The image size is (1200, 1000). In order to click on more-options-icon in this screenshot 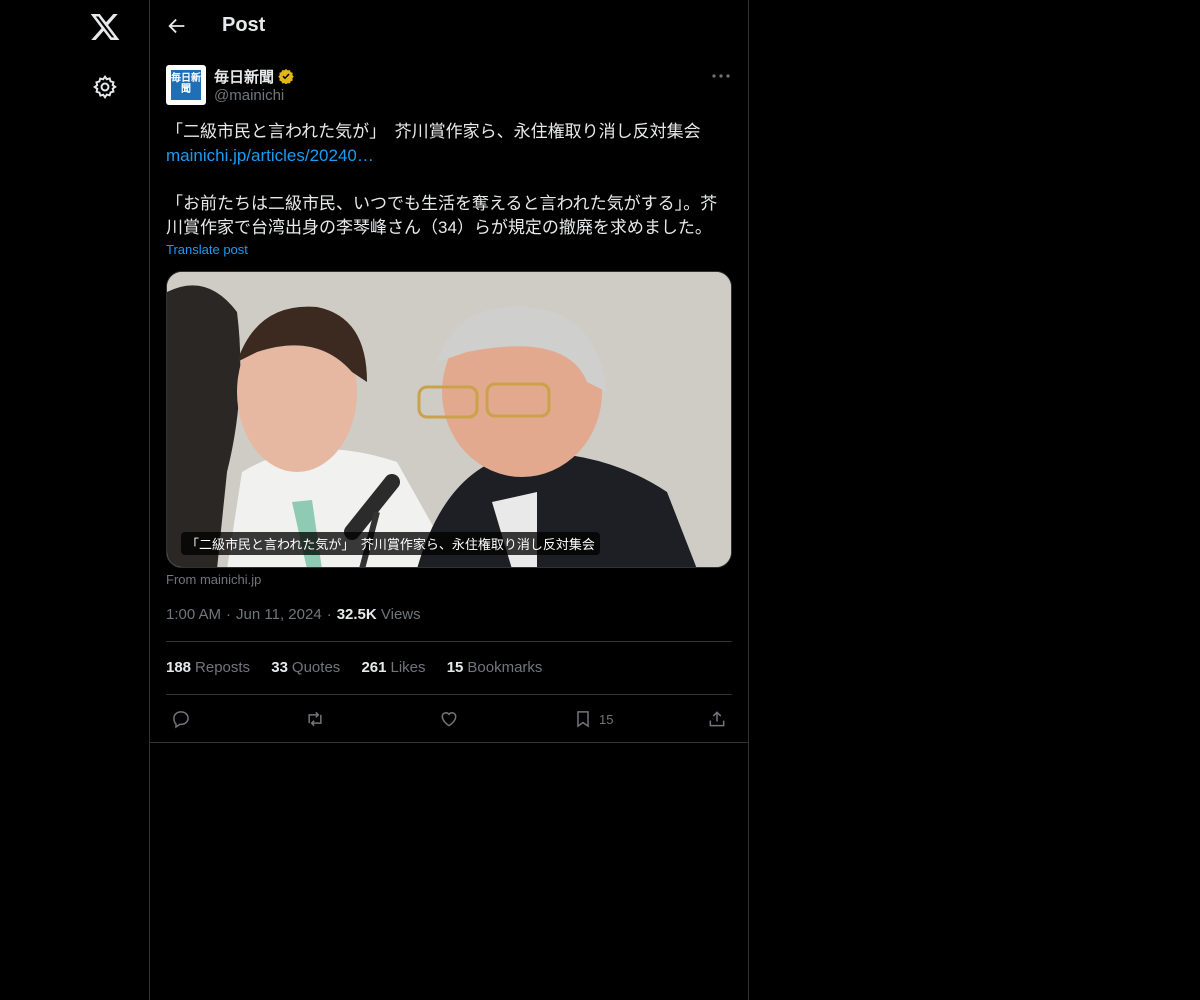, I will do `click(721, 76)`.